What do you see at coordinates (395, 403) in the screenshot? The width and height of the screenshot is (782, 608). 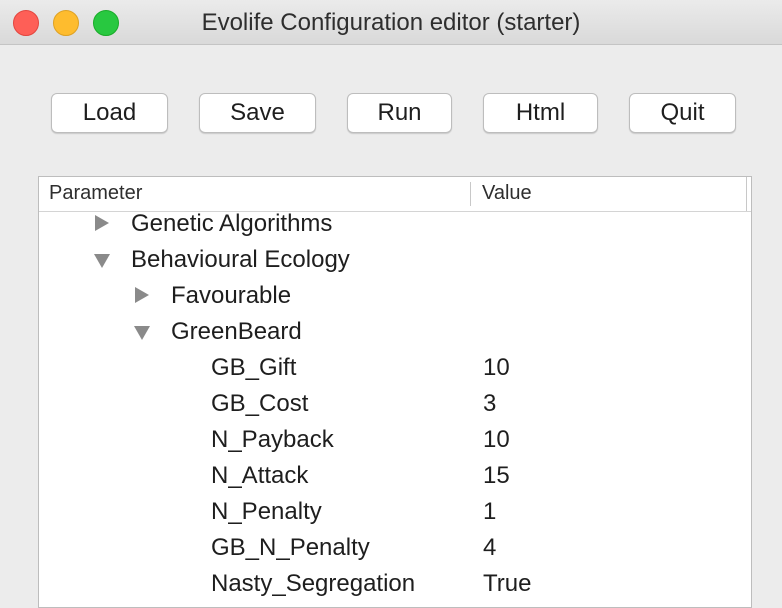 I see `param-row-gb-cost: GB_Cost 3` at bounding box center [395, 403].